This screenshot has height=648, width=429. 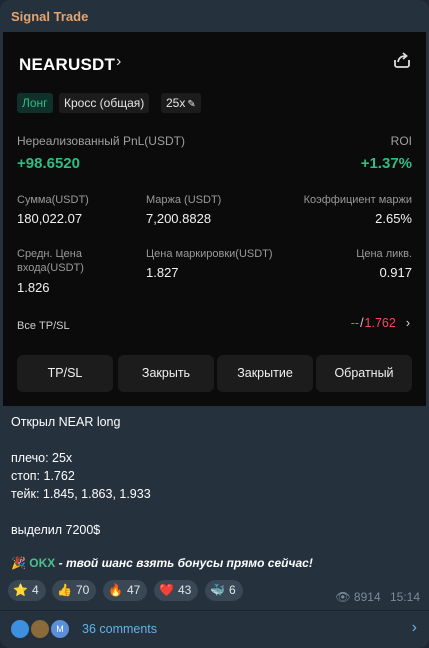 I want to click on message-line-3: стоп: 1.762, so click(x=43, y=476).